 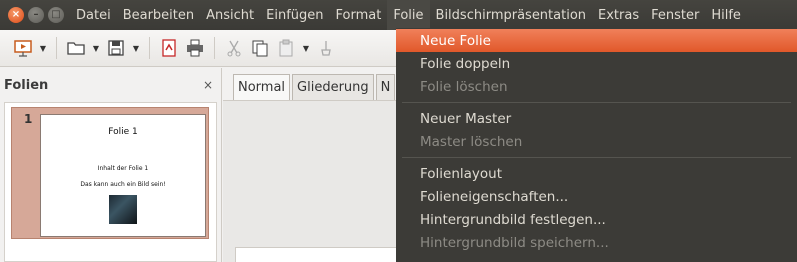 What do you see at coordinates (234, 48) in the screenshot?
I see `cut-icon` at bounding box center [234, 48].